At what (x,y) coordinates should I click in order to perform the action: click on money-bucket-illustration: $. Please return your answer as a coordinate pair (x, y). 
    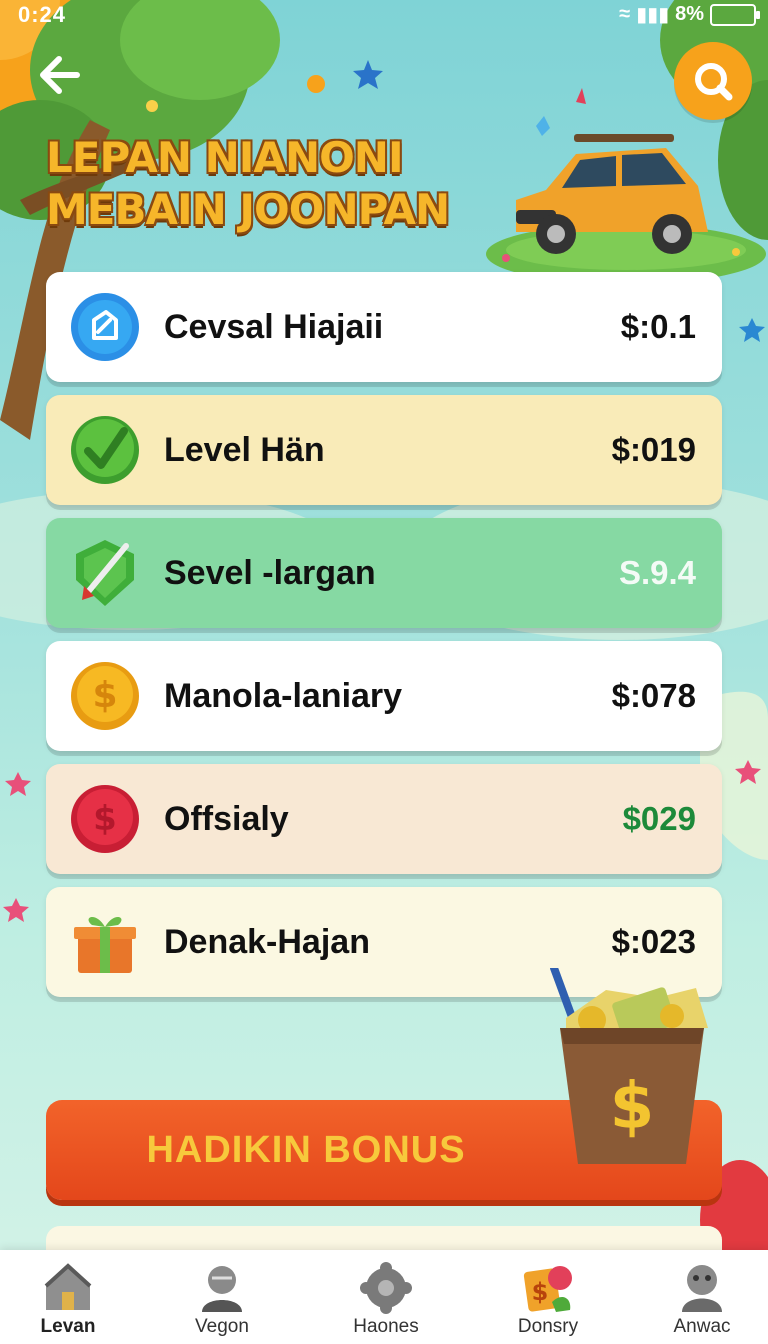
    Looking at the image, I should click on (629, 1066).